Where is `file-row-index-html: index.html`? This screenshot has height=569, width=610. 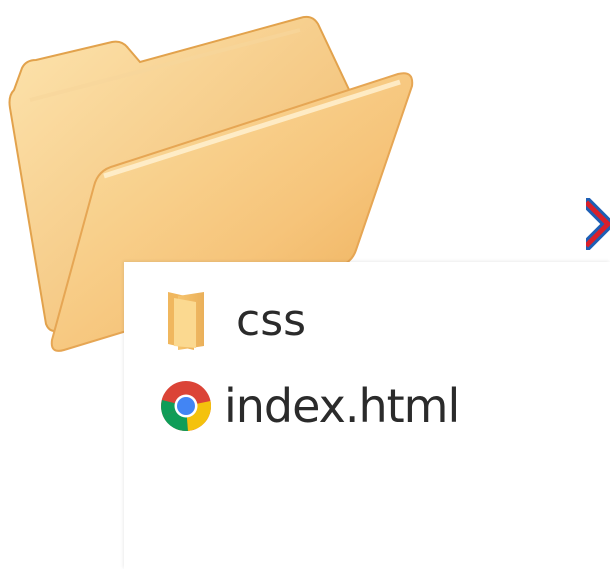 file-row-index-html: index.html is located at coordinates (310, 406).